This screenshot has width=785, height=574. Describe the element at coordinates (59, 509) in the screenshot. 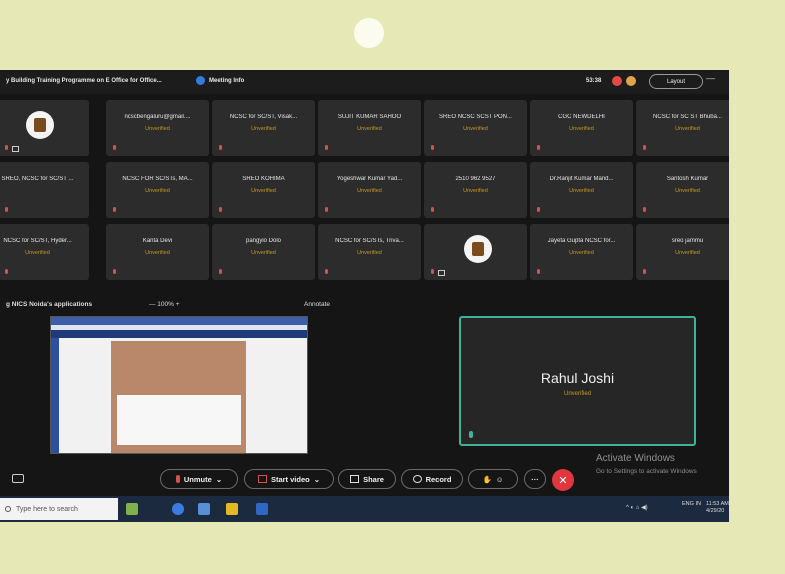

I see `taskbar-search: Type here to search` at that location.